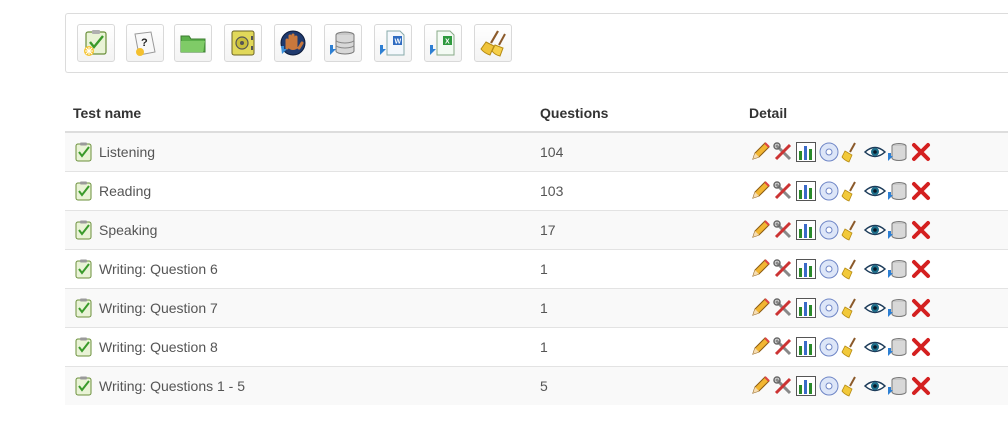 The image size is (1008, 430). Describe the element at coordinates (298, 151) in the screenshot. I see `test-name-cell: Listening` at that location.